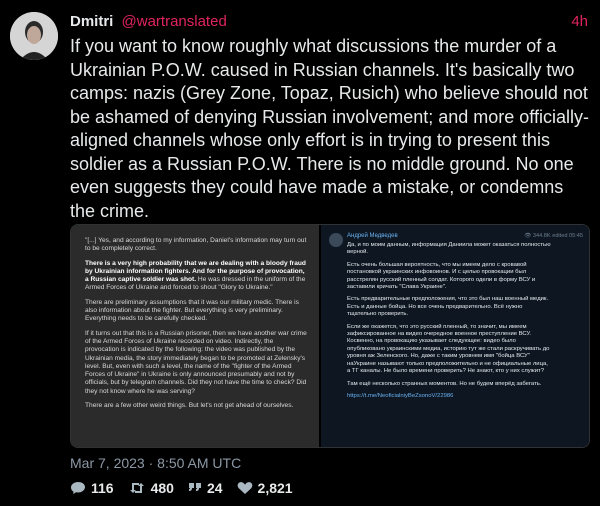  I want to click on retweet-icon, so click(136, 488).